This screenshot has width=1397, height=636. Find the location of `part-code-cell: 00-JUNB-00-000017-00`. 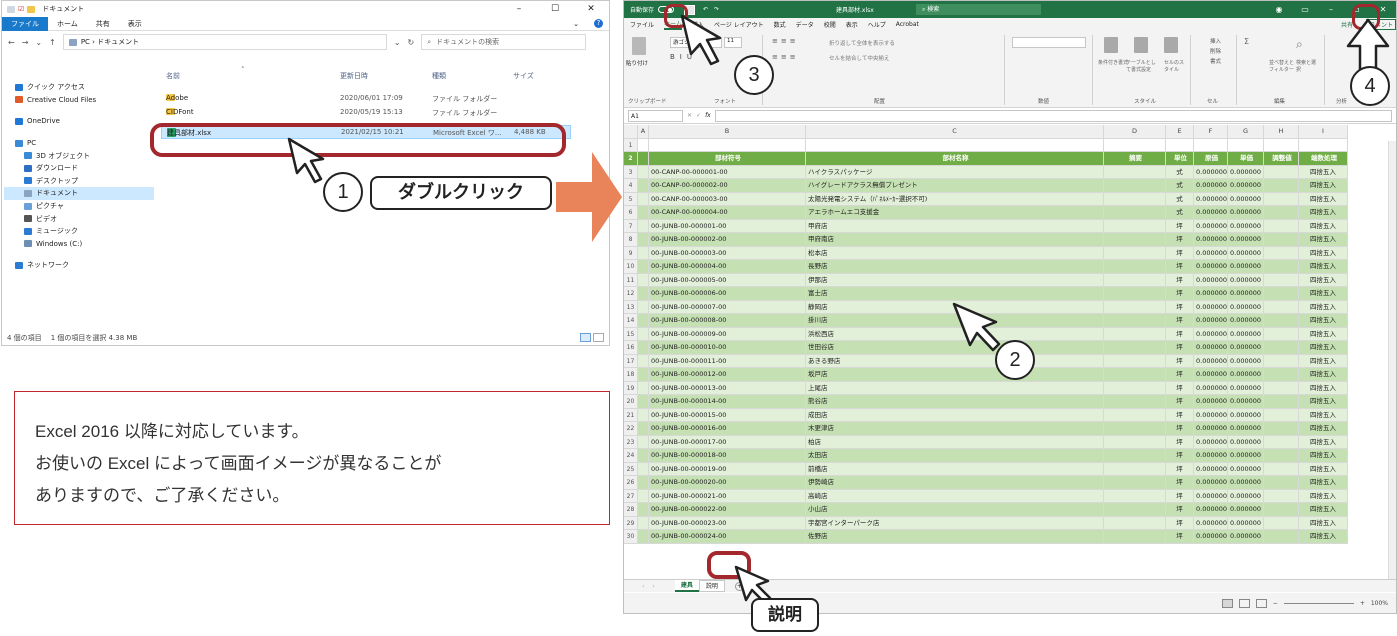

part-code-cell: 00-JUNB-00-000017-00 is located at coordinates (727, 442).